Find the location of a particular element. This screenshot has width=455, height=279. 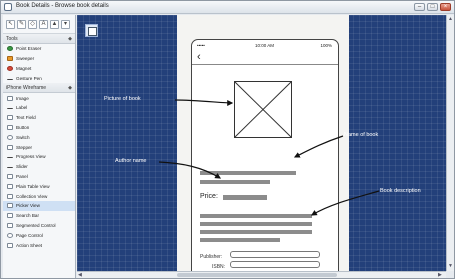

picture-arrow is located at coordinates (204, 102).